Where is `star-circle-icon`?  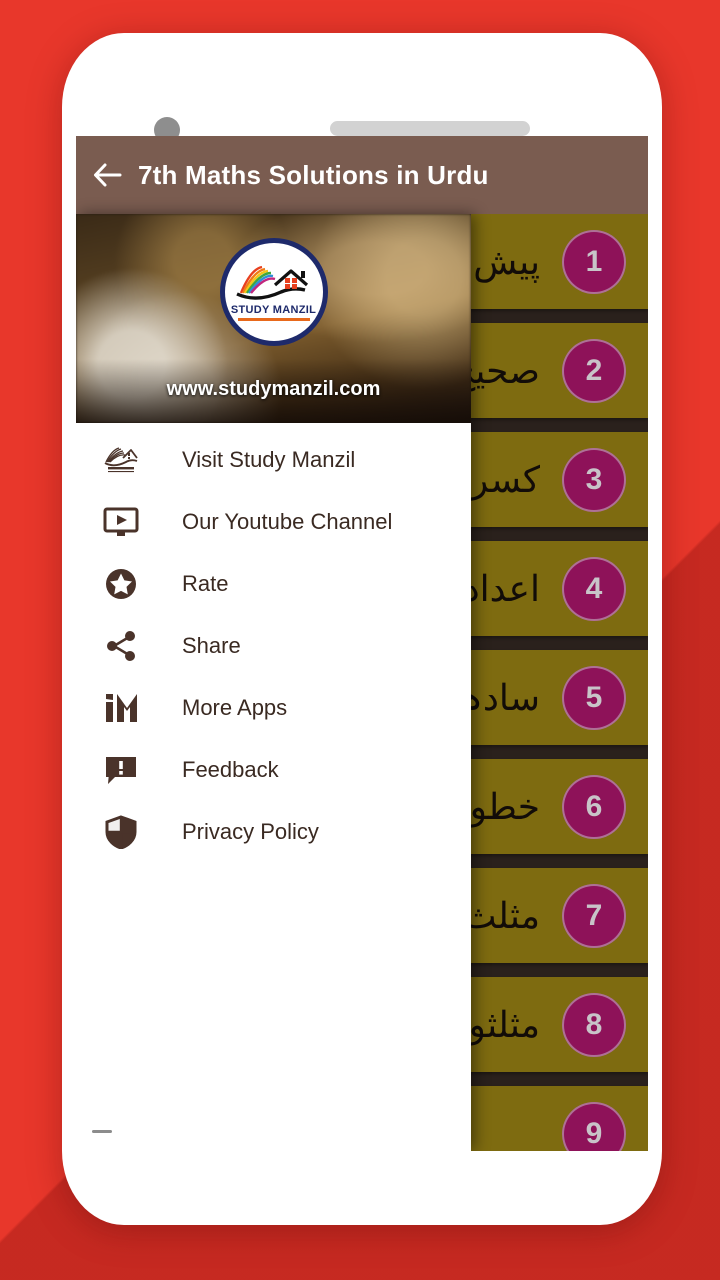 star-circle-icon is located at coordinates (121, 584).